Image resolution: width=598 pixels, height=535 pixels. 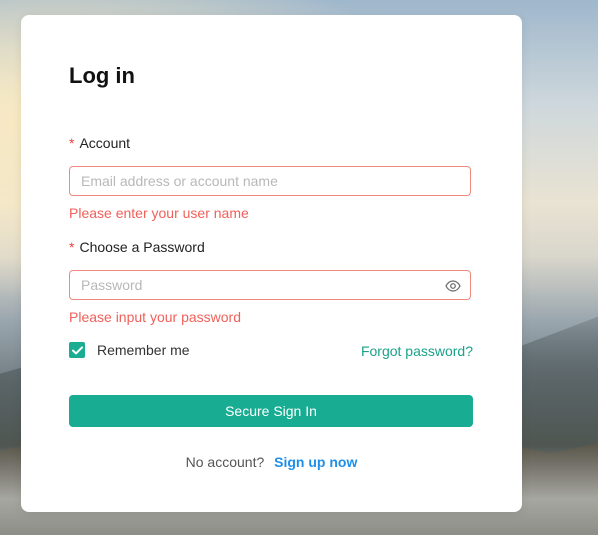 What do you see at coordinates (155, 317) in the screenshot?
I see `password-error: Please input your password` at bounding box center [155, 317].